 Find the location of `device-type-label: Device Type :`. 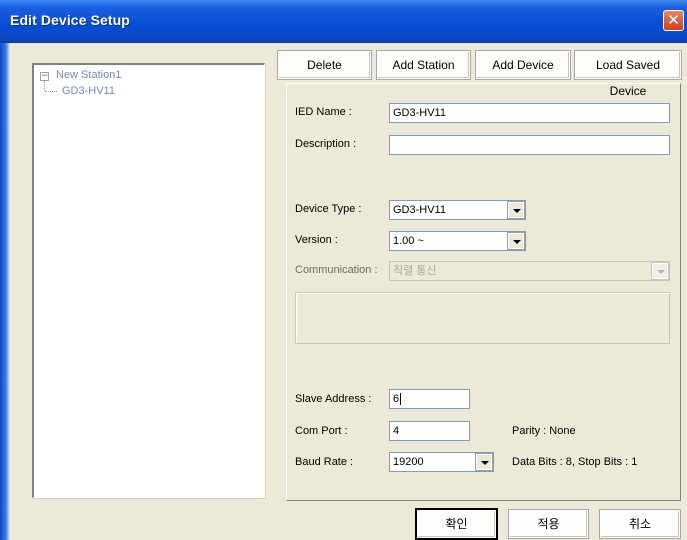

device-type-label: Device Type : is located at coordinates (328, 209).